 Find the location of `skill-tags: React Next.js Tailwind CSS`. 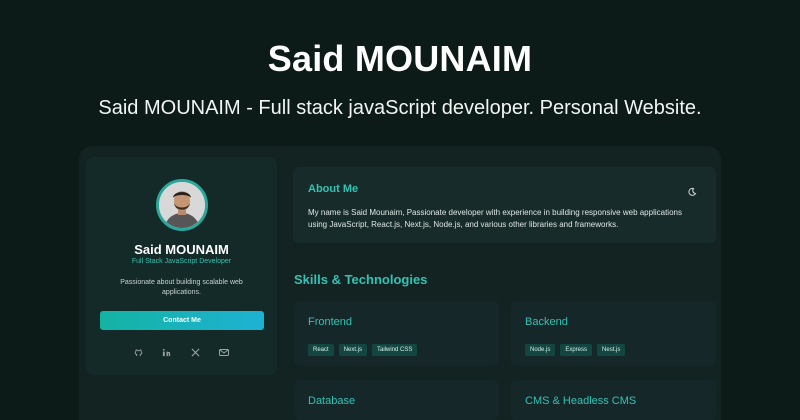

skill-tags: React Next.js Tailwind CSS is located at coordinates (363, 350).